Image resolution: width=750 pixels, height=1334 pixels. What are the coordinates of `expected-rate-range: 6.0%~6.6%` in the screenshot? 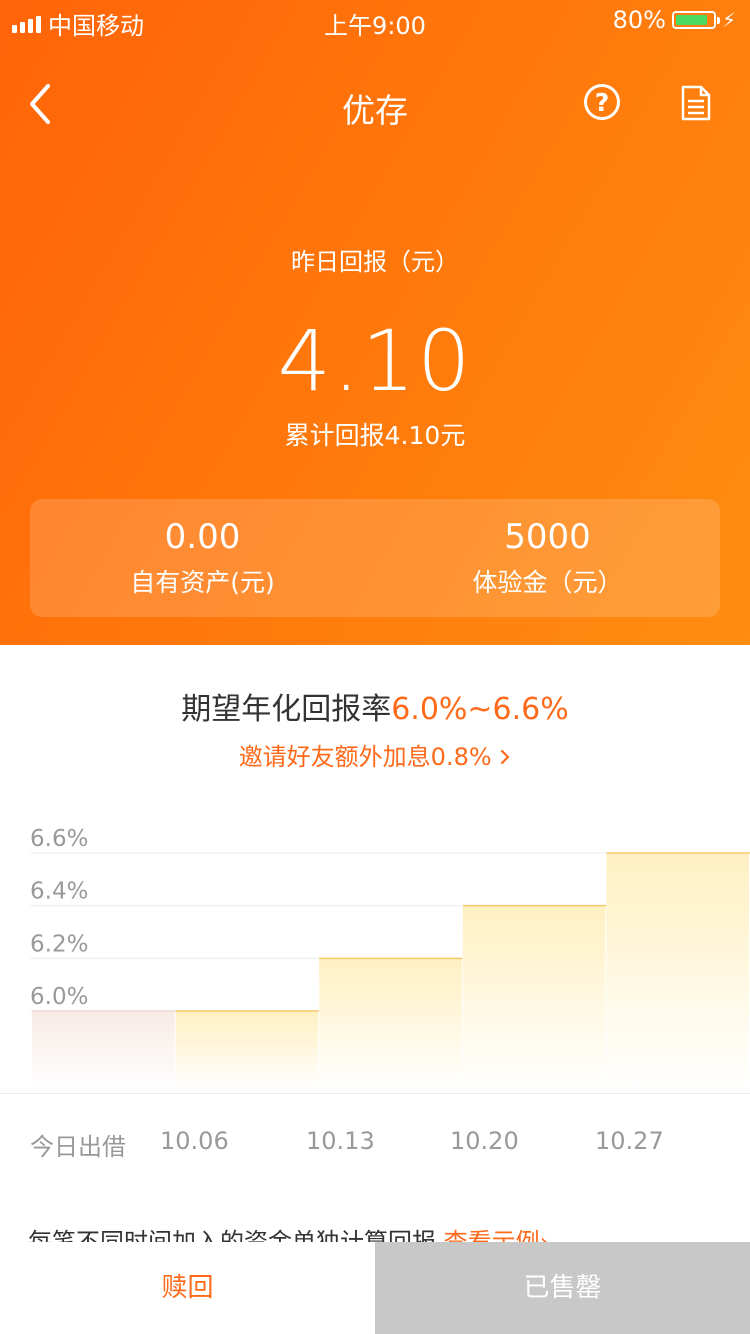 It's located at (480, 709).